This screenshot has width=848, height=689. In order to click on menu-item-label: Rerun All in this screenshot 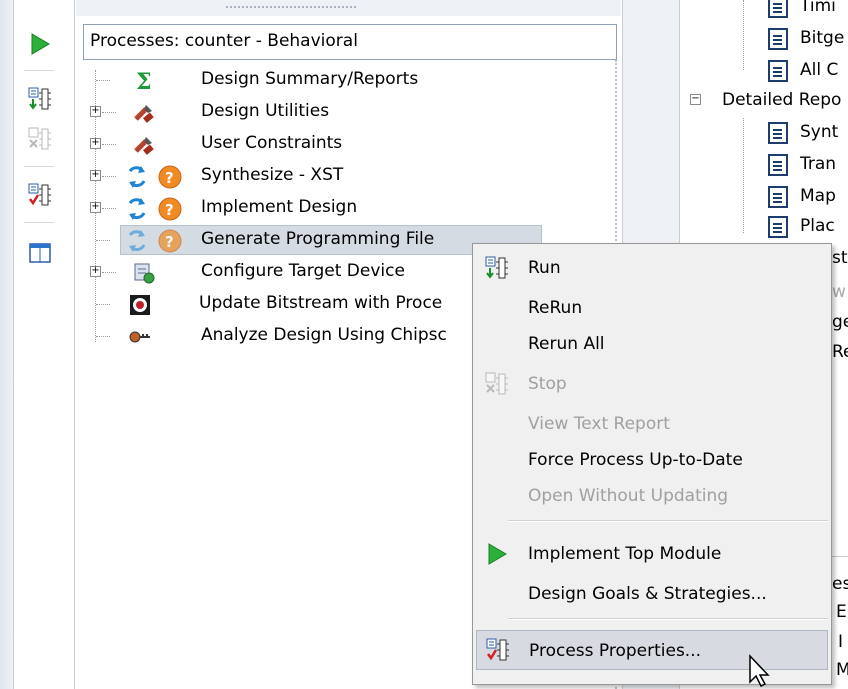, I will do `click(566, 344)`.